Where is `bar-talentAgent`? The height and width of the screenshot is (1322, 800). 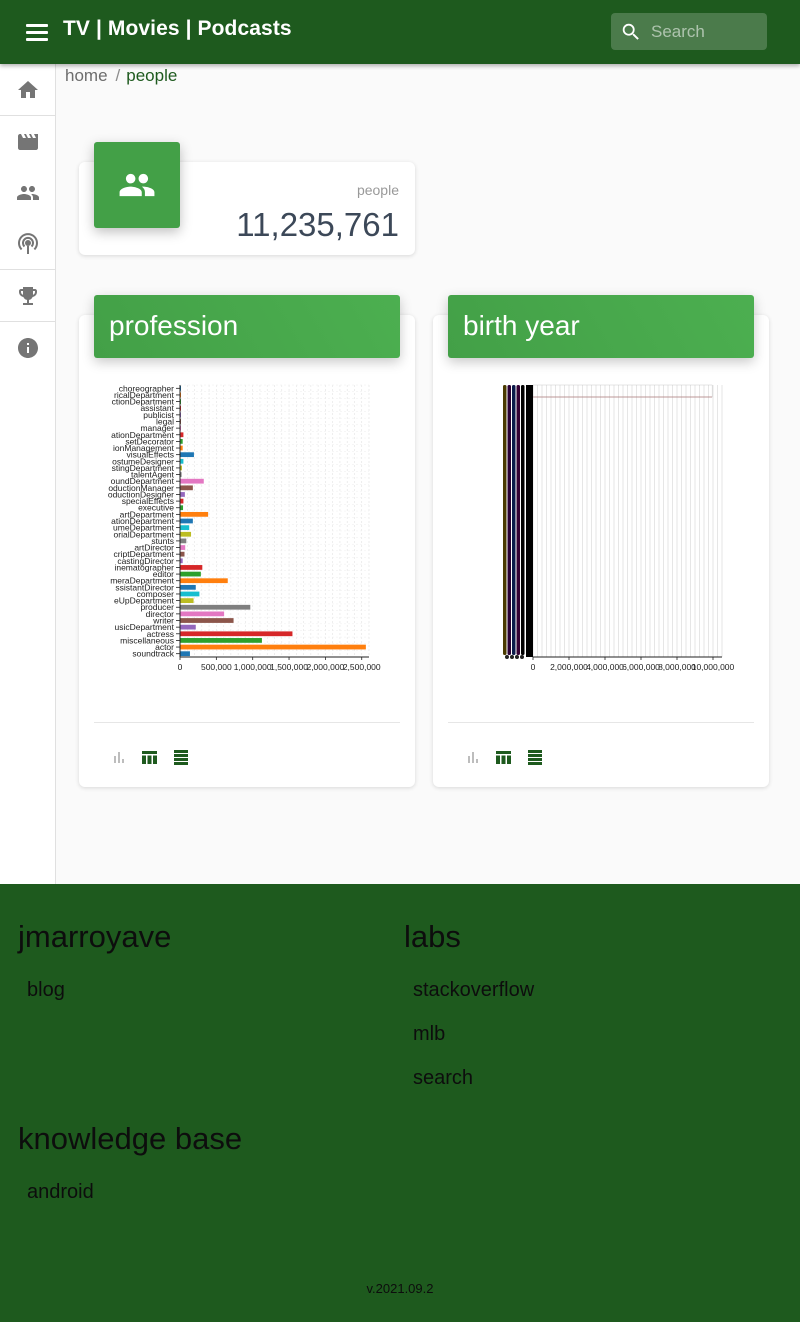
bar-talentAgent is located at coordinates (181, 474).